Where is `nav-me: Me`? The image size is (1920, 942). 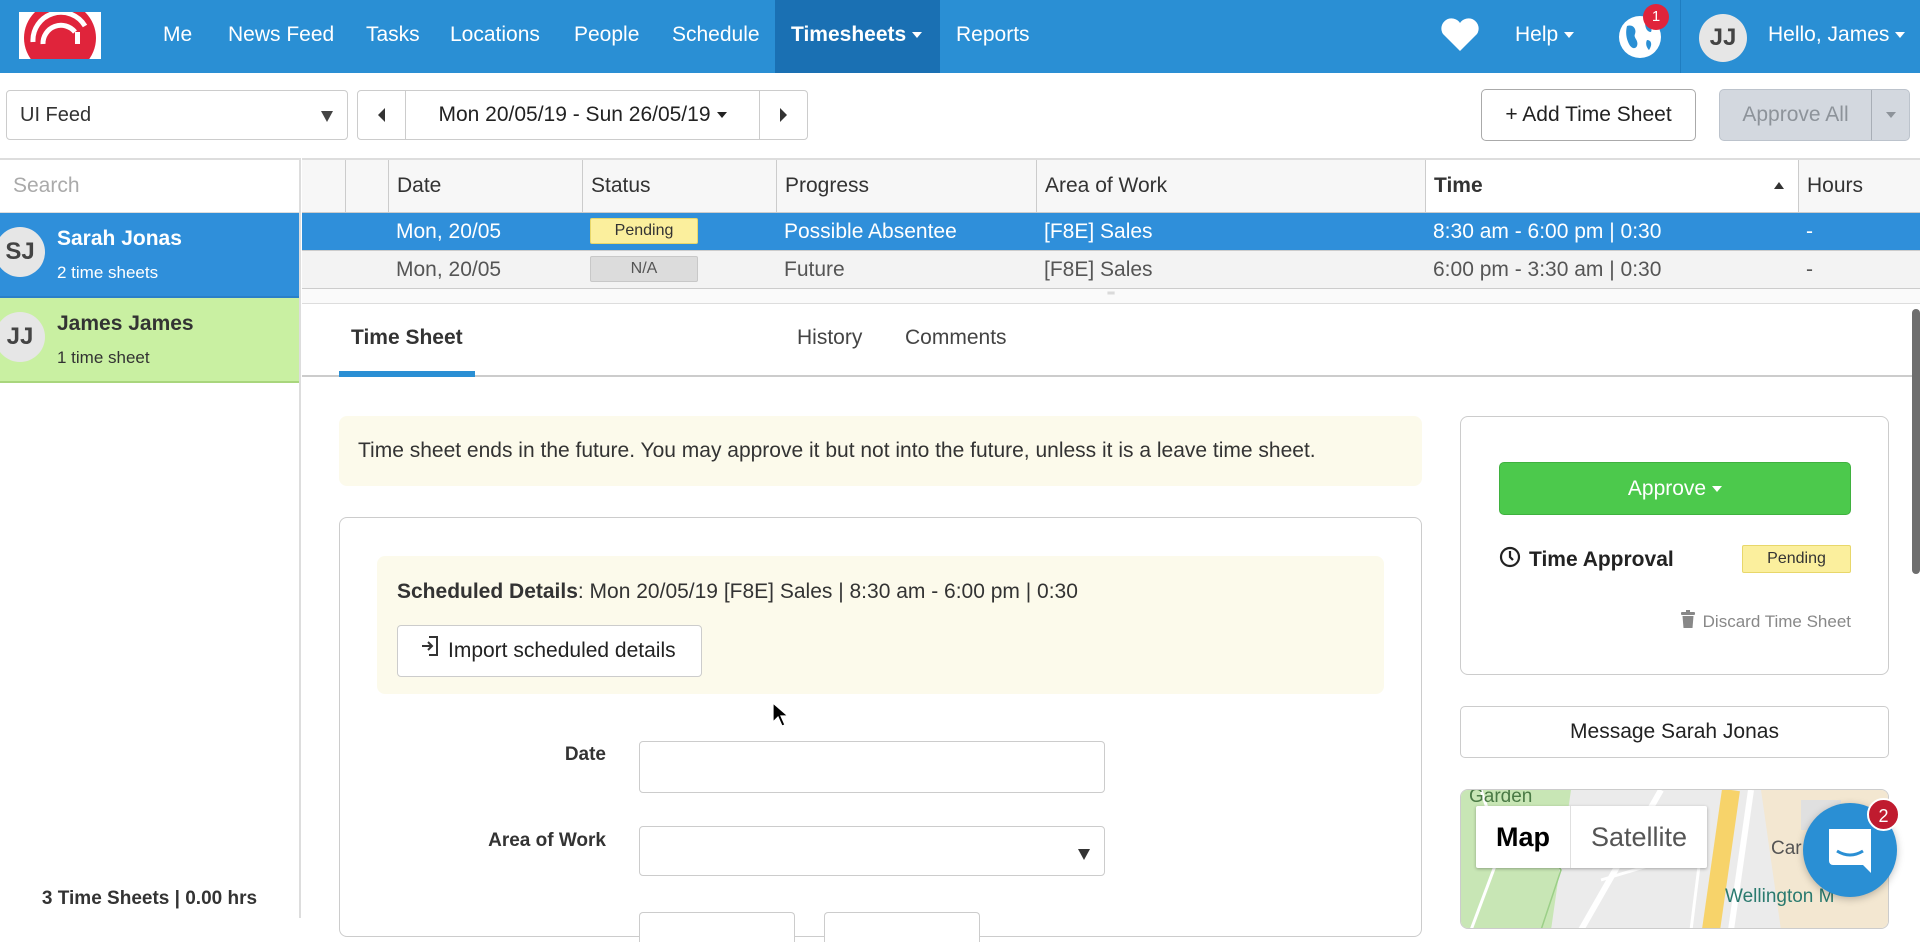
nav-me: Me is located at coordinates (177, 36).